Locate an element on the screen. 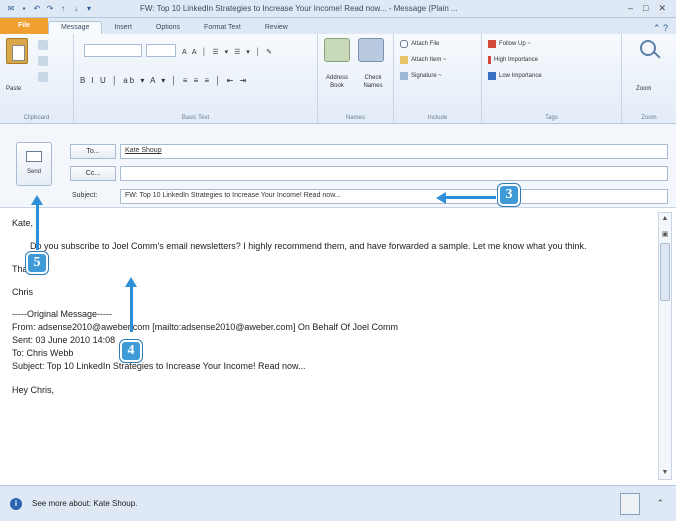  send-button: Send is located at coordinates (34, 164).